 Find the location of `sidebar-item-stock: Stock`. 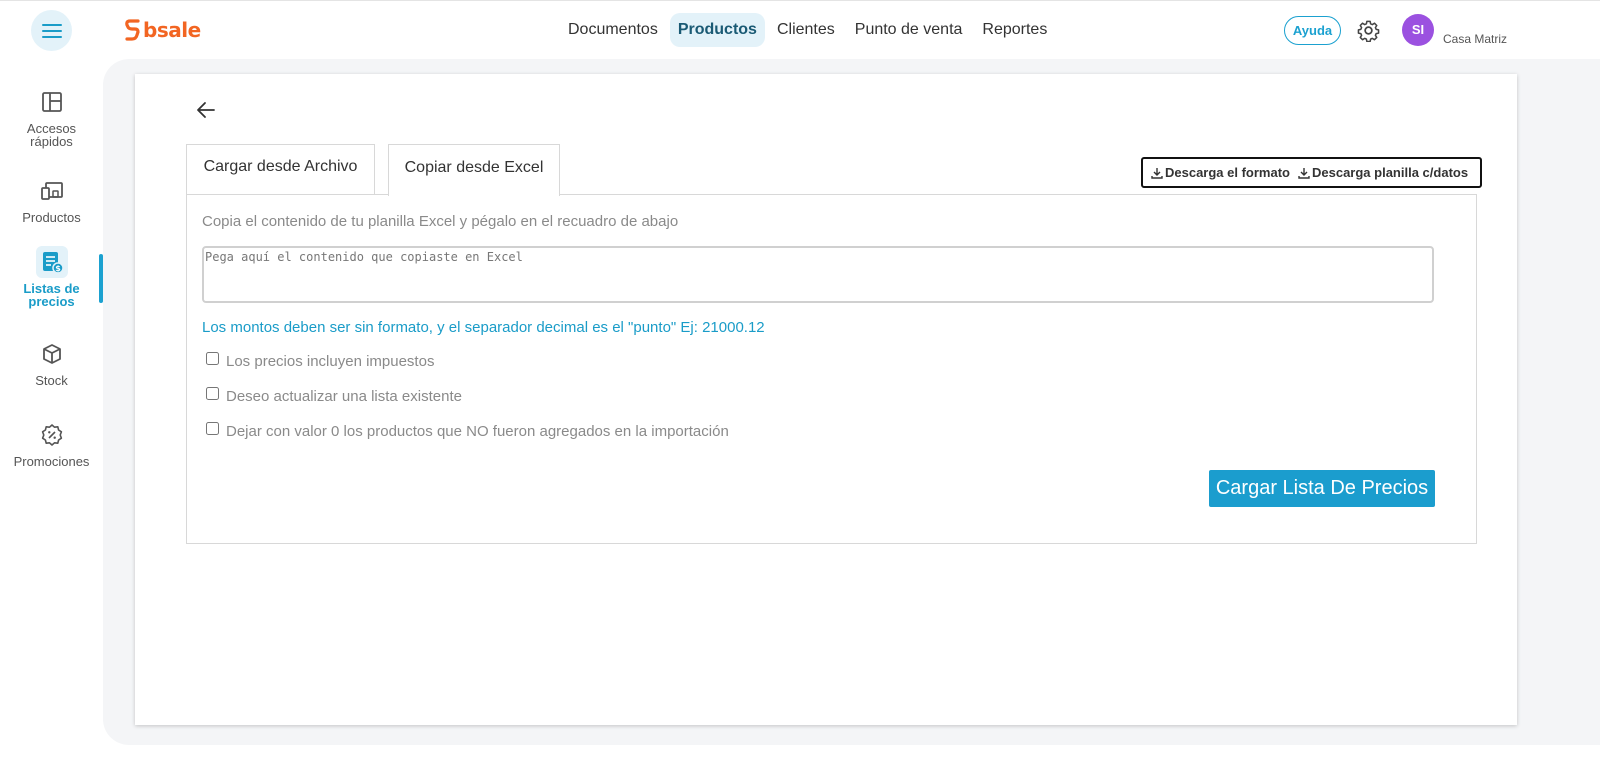

sidebar-item-stock: Stock is located at coordinates (51, 362).